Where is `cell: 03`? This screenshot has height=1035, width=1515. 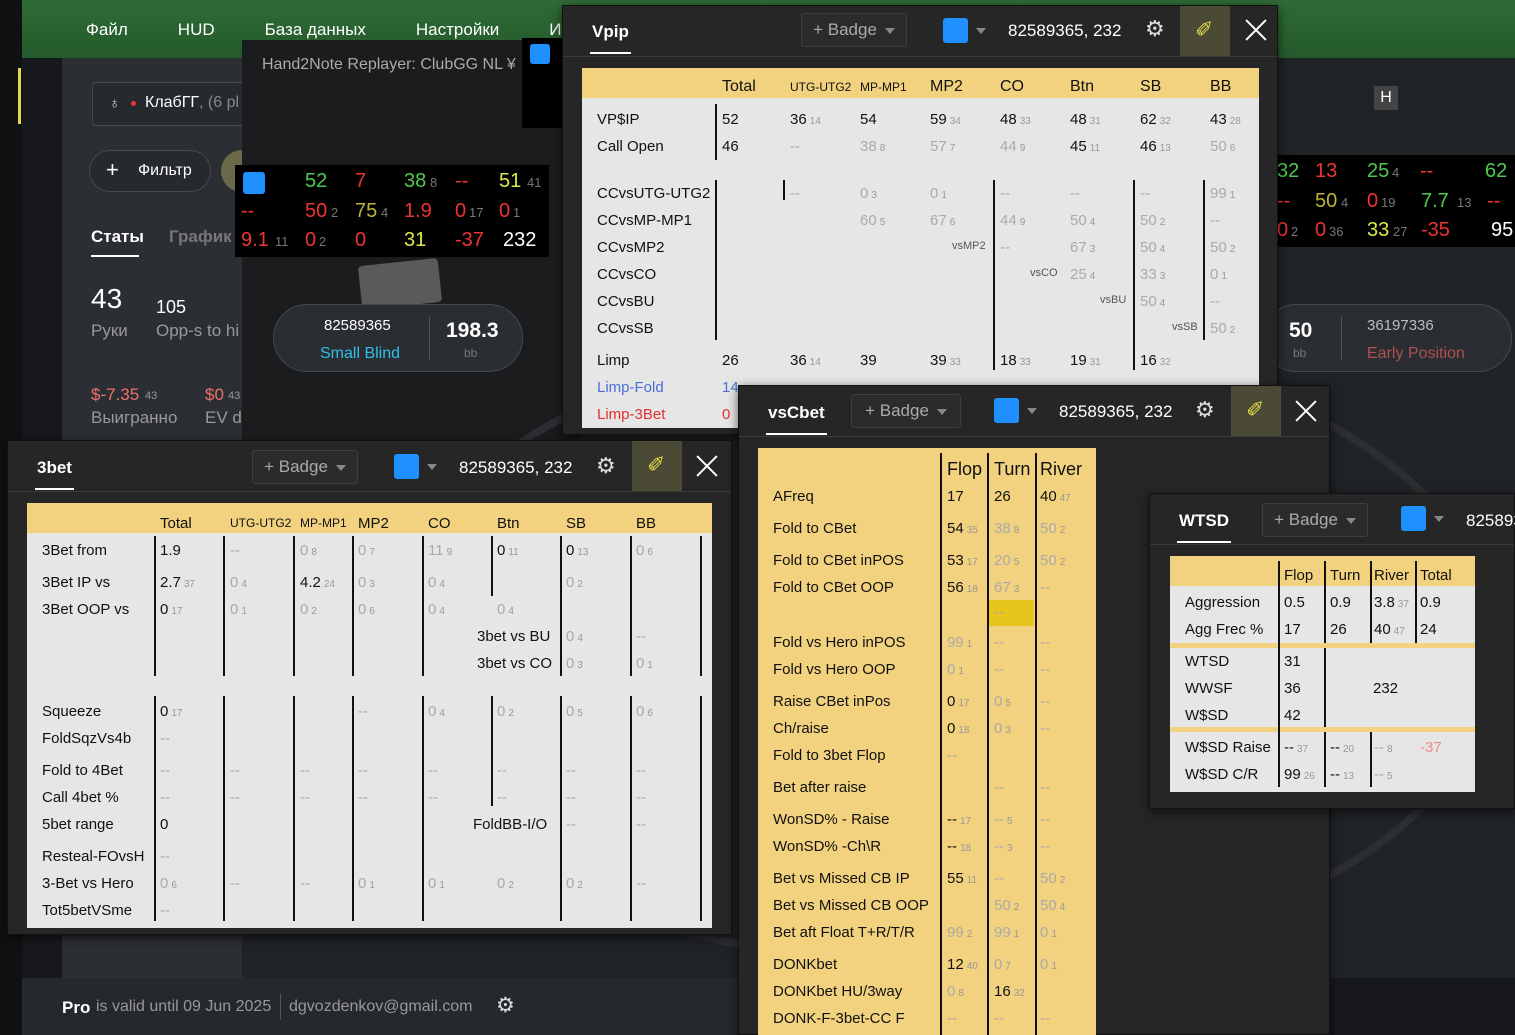 cell: 03 is located at coordinates (574, 663).